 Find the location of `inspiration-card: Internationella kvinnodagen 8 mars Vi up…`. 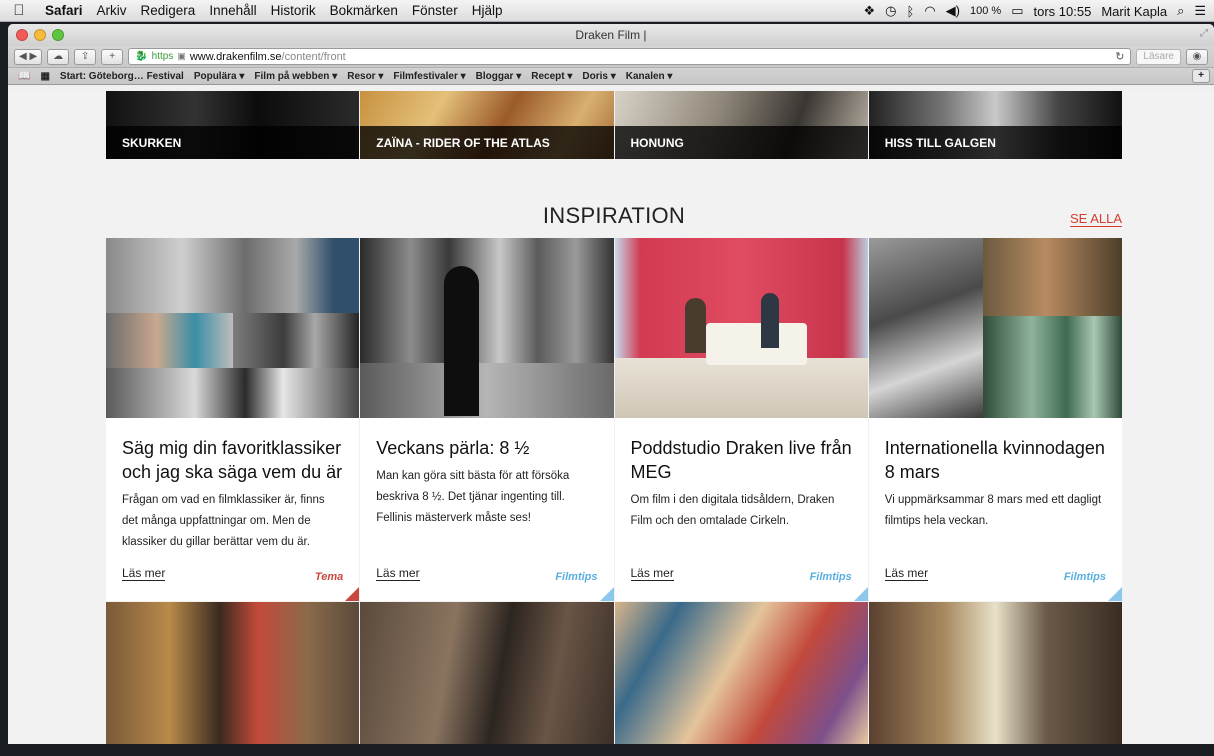

inspiration-card: Internationella kvinnodagen 8 mars Vi up… is located at coordinates (995, 419).